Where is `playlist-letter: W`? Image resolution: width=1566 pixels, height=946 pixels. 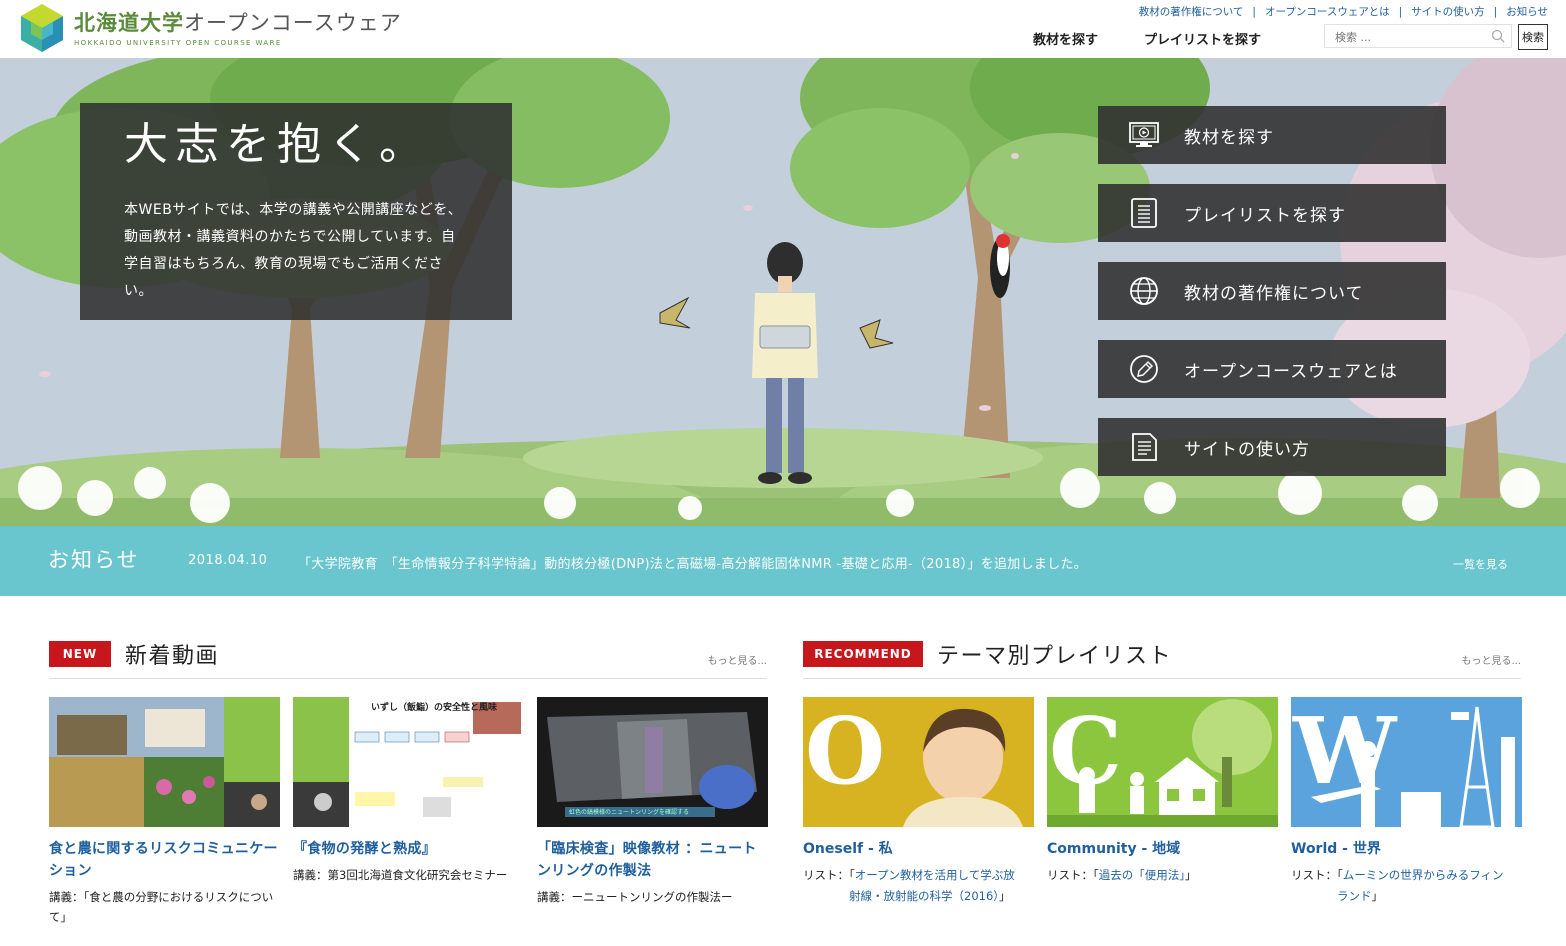
playlist-letter: W is located at coordinates (1345, 751).